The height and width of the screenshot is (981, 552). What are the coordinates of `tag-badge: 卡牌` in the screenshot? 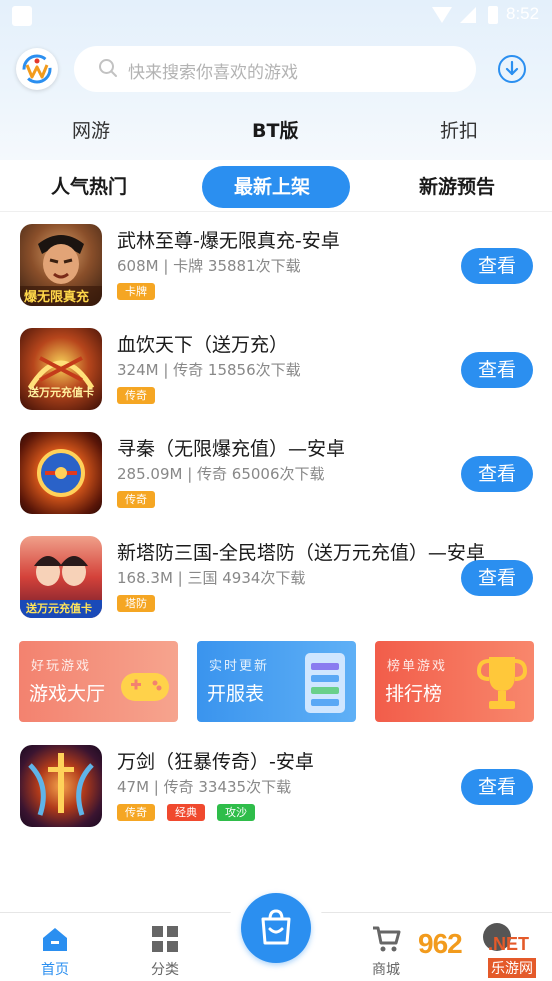 It's located at (136, 291).